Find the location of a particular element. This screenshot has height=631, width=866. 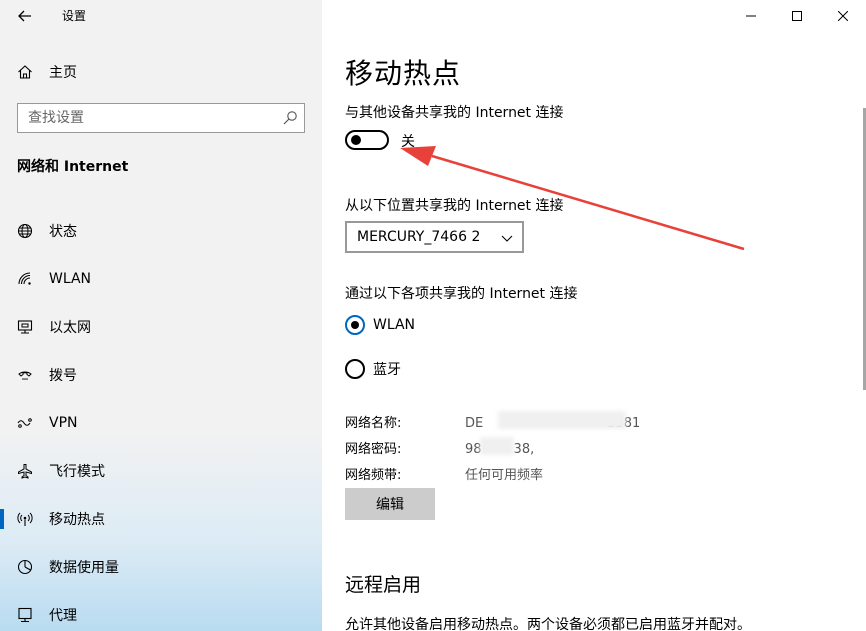

sidebar-item-dialup: 拨号 is located at coordinates (161, 375).